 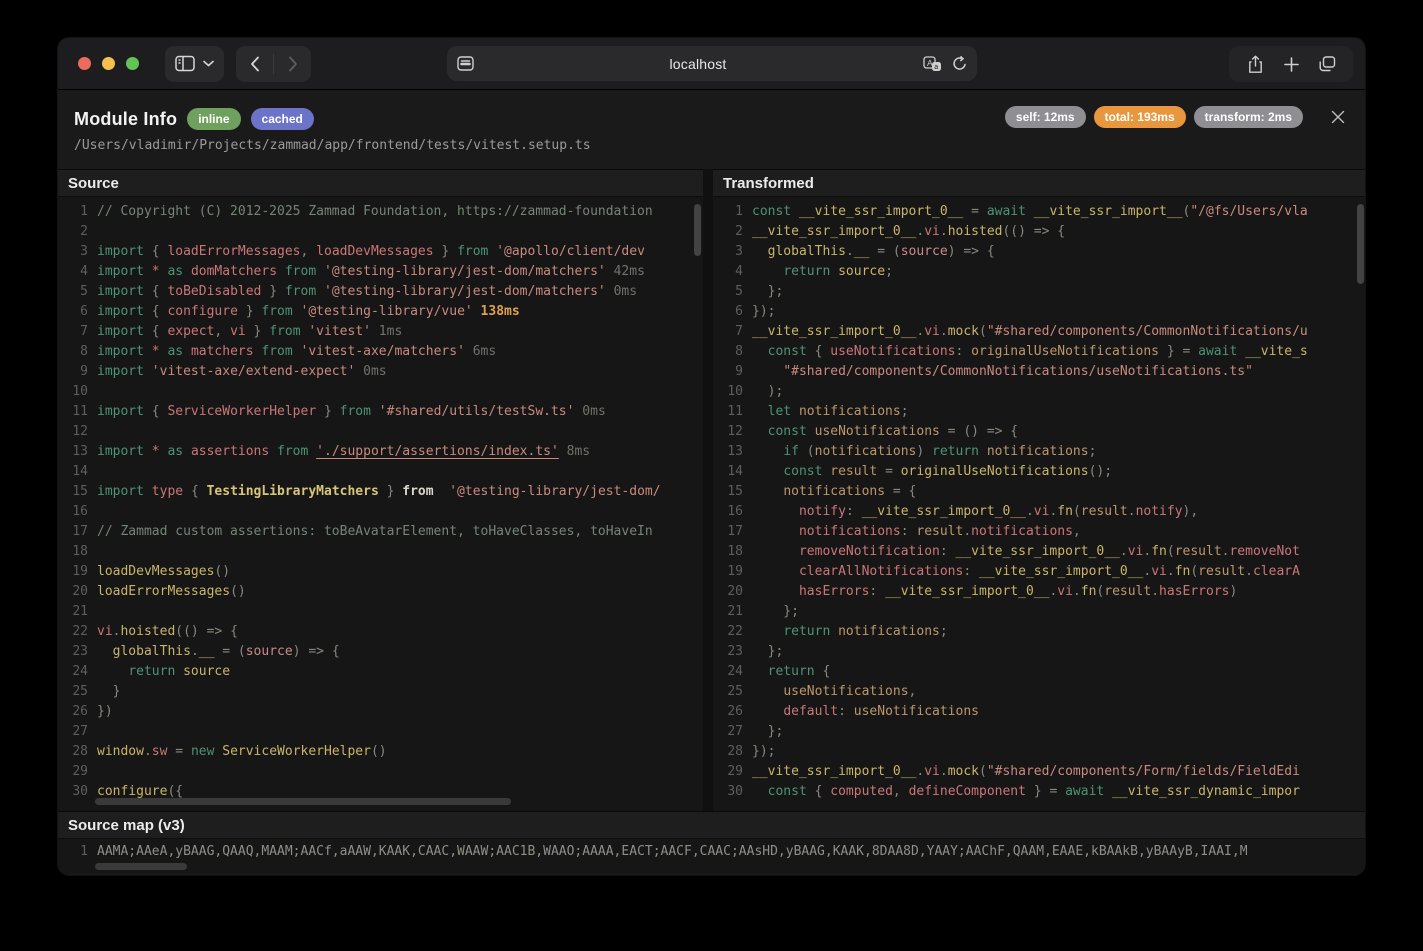 I want to click on translate-icon: A a, so click(x=932, y=63).